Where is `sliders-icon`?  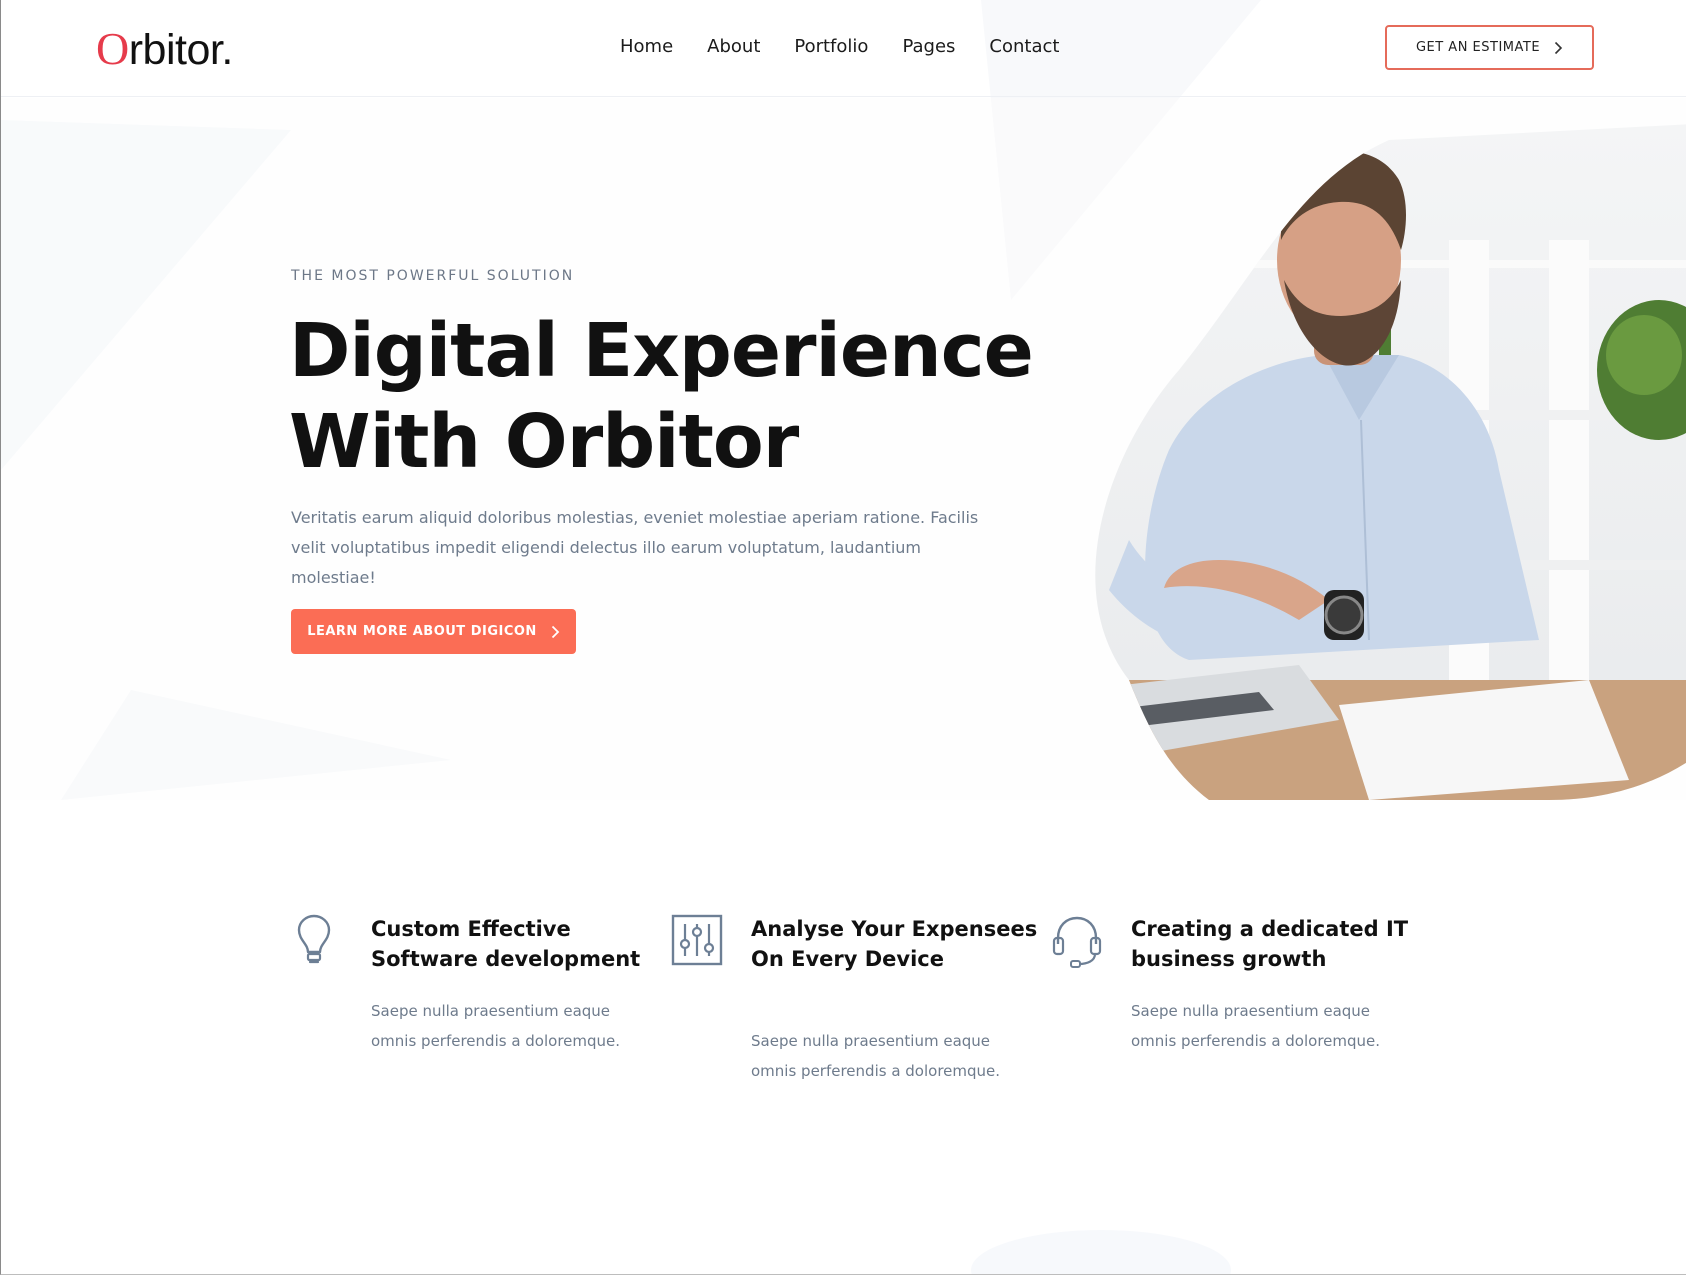 sliders-icon is located at coordinates (697, 940).